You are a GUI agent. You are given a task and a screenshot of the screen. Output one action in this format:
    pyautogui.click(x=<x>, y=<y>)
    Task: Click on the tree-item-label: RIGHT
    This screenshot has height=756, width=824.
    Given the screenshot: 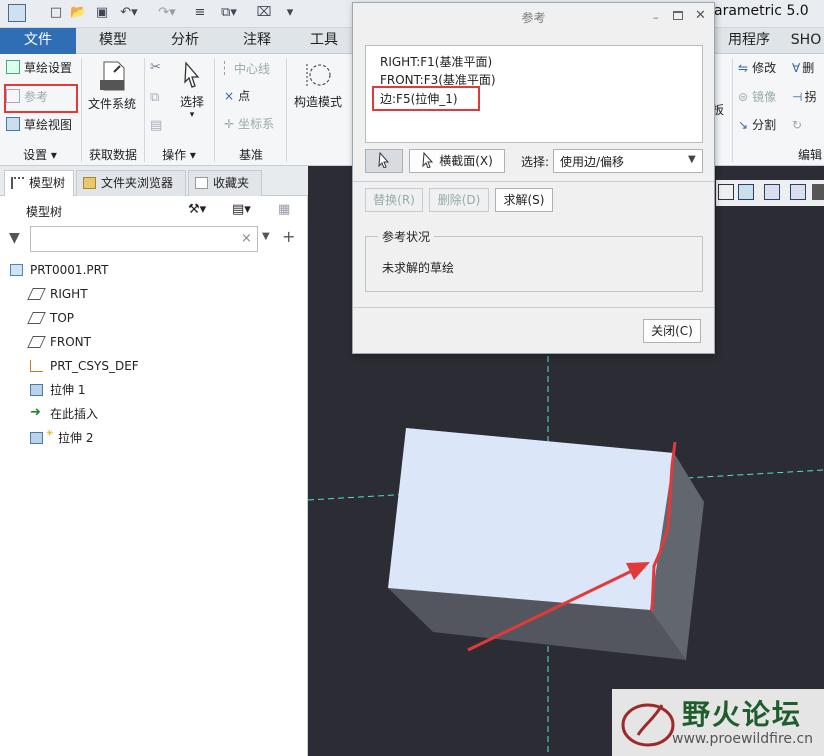 What is the action you would take?
    pyautogui.click(x=69, y=294)
    